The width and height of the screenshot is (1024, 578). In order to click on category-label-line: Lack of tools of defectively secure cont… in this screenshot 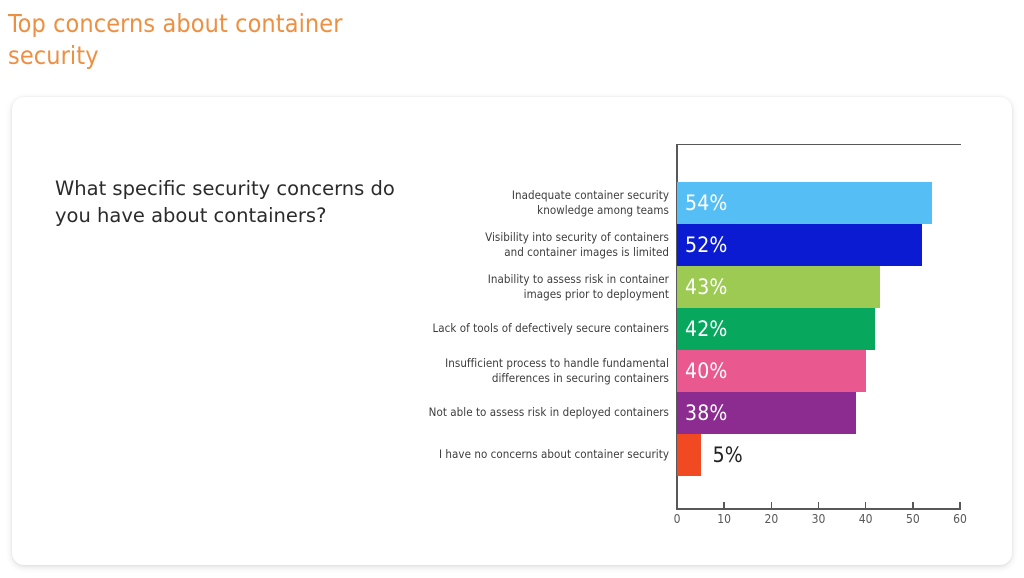, I will do `click(550, 328)`.